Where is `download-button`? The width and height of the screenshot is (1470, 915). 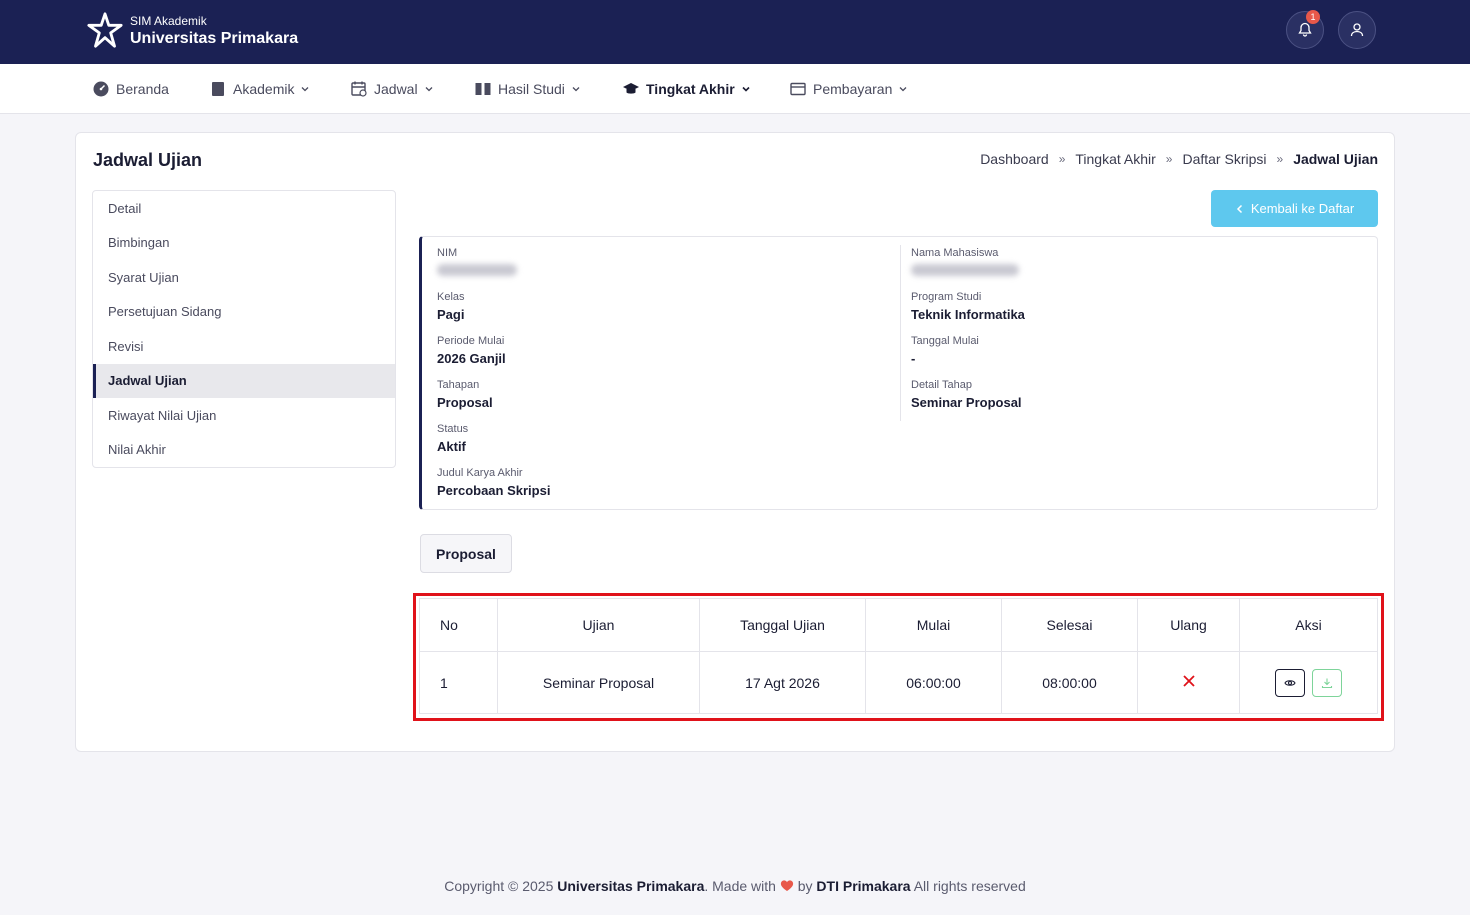
download-button is located at coordinates (1327, 682).